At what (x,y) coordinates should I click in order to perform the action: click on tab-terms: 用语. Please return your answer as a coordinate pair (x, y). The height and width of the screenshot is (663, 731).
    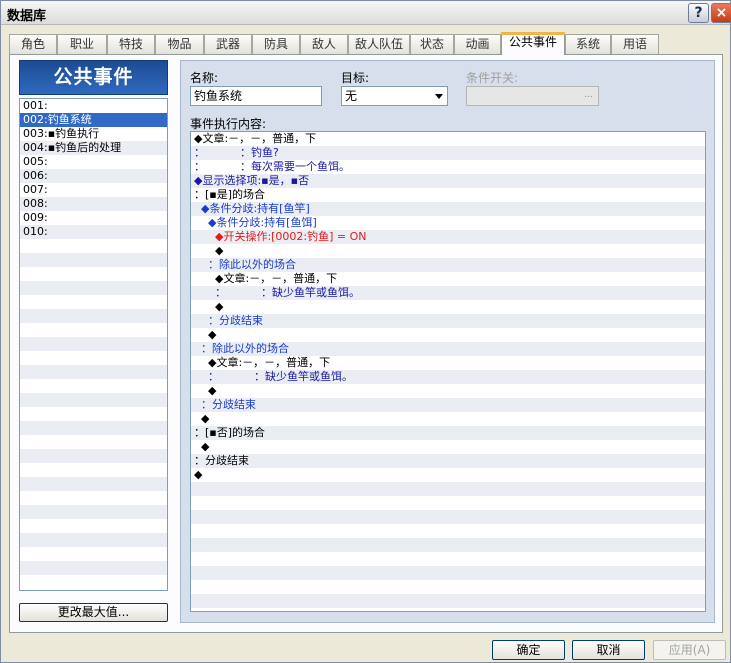
    Looking at the image, I should click on (635, 44).